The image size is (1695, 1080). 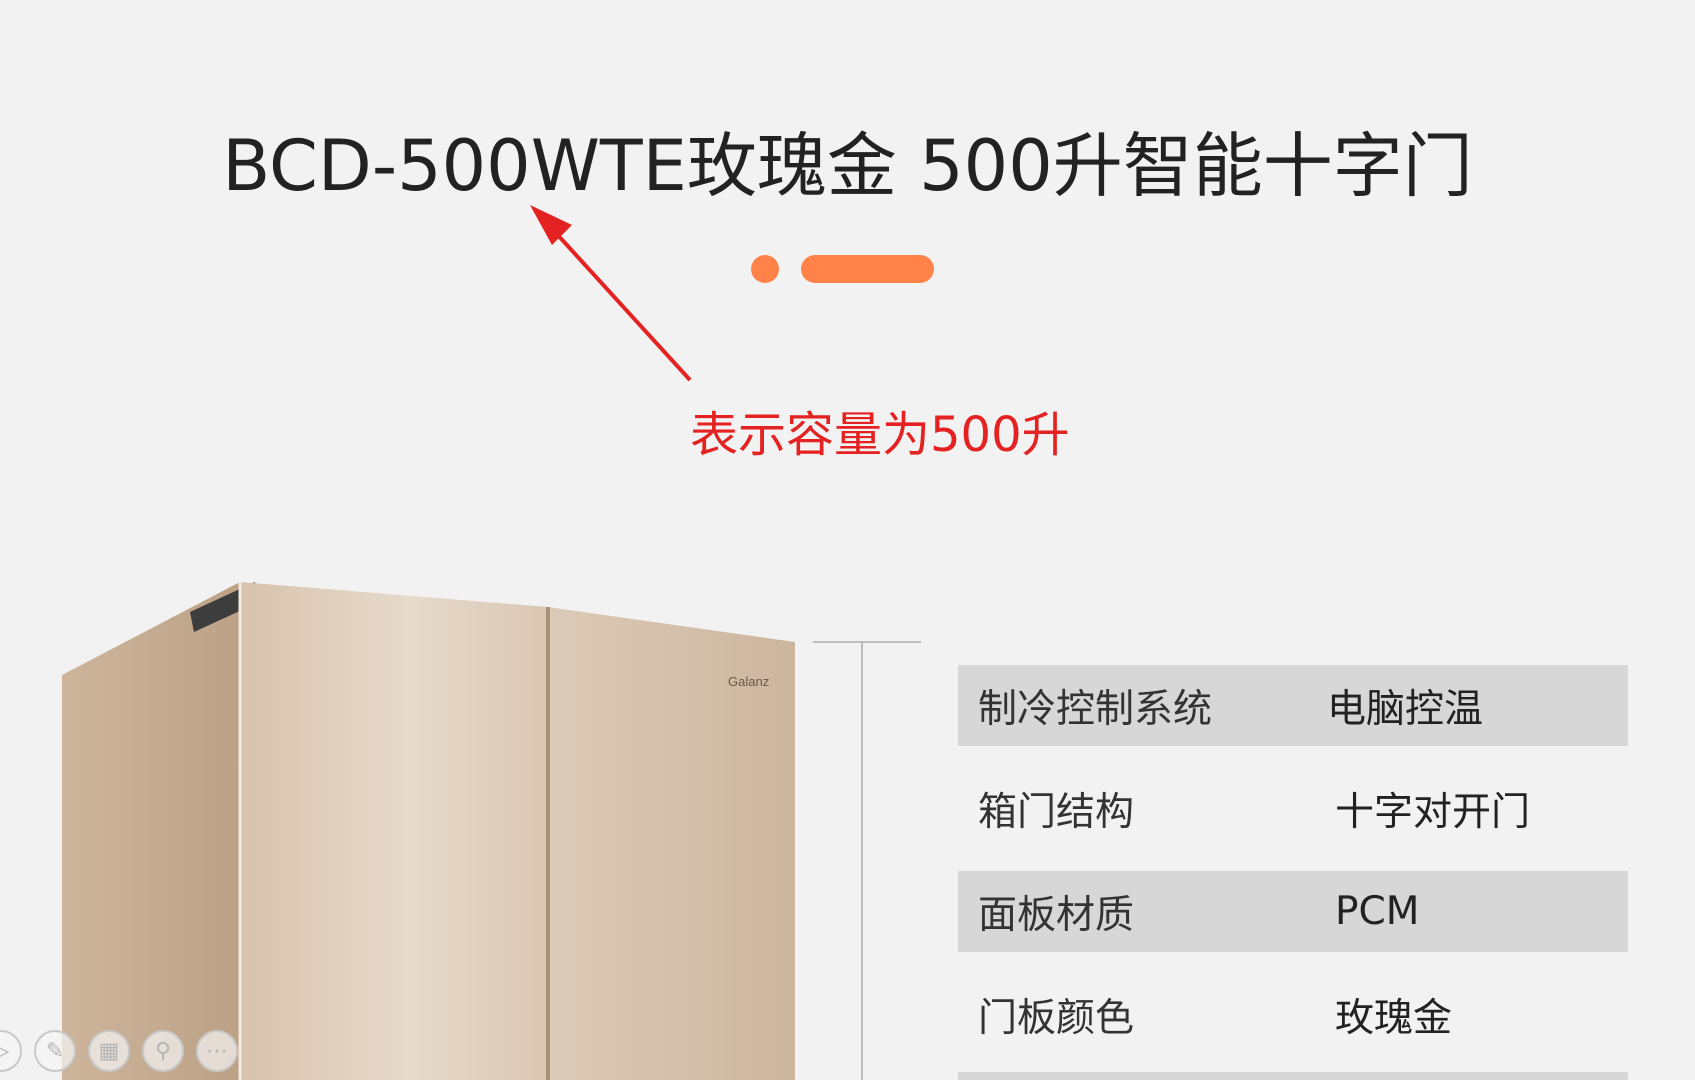 I want to click on pen-icon: ✎, so click(x=55, y=1051).